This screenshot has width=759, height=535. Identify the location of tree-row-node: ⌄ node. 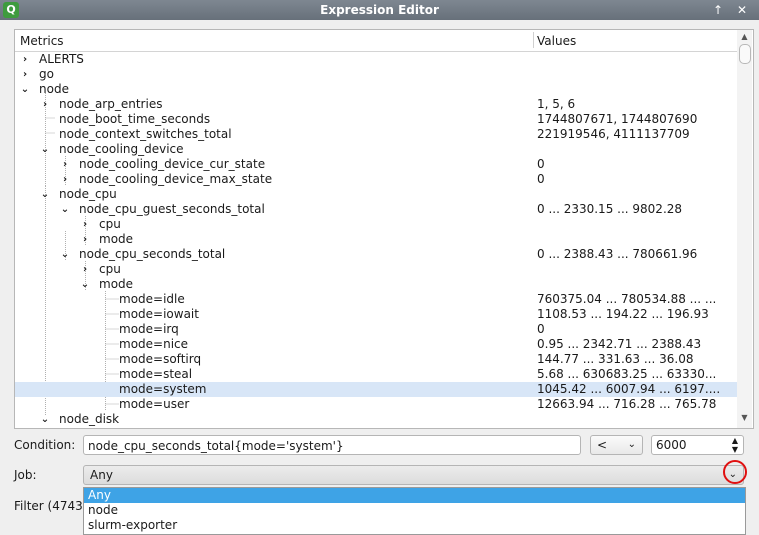
(376, 89).